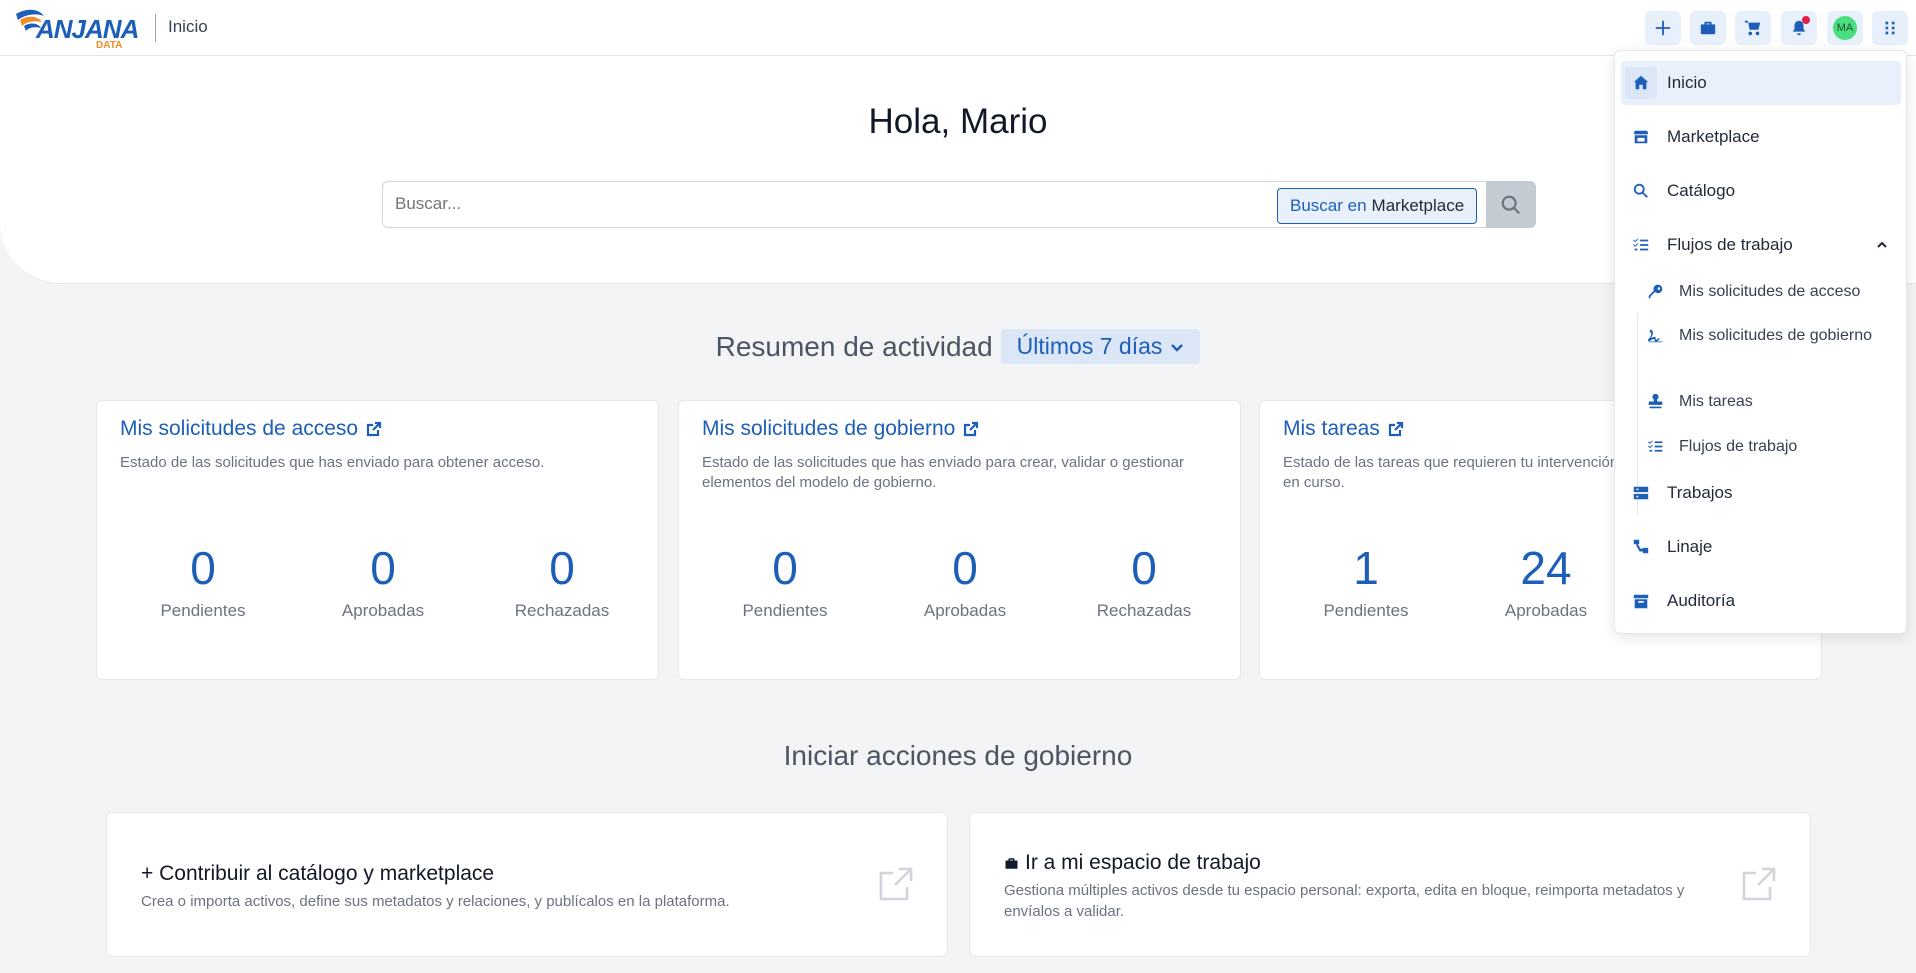 This screenshot has height=973, width=1916. What do you see at coordinates (188, 27) in the screenshot?
I see `breadcrumb: Inicio` at bounding box center [188, 27].